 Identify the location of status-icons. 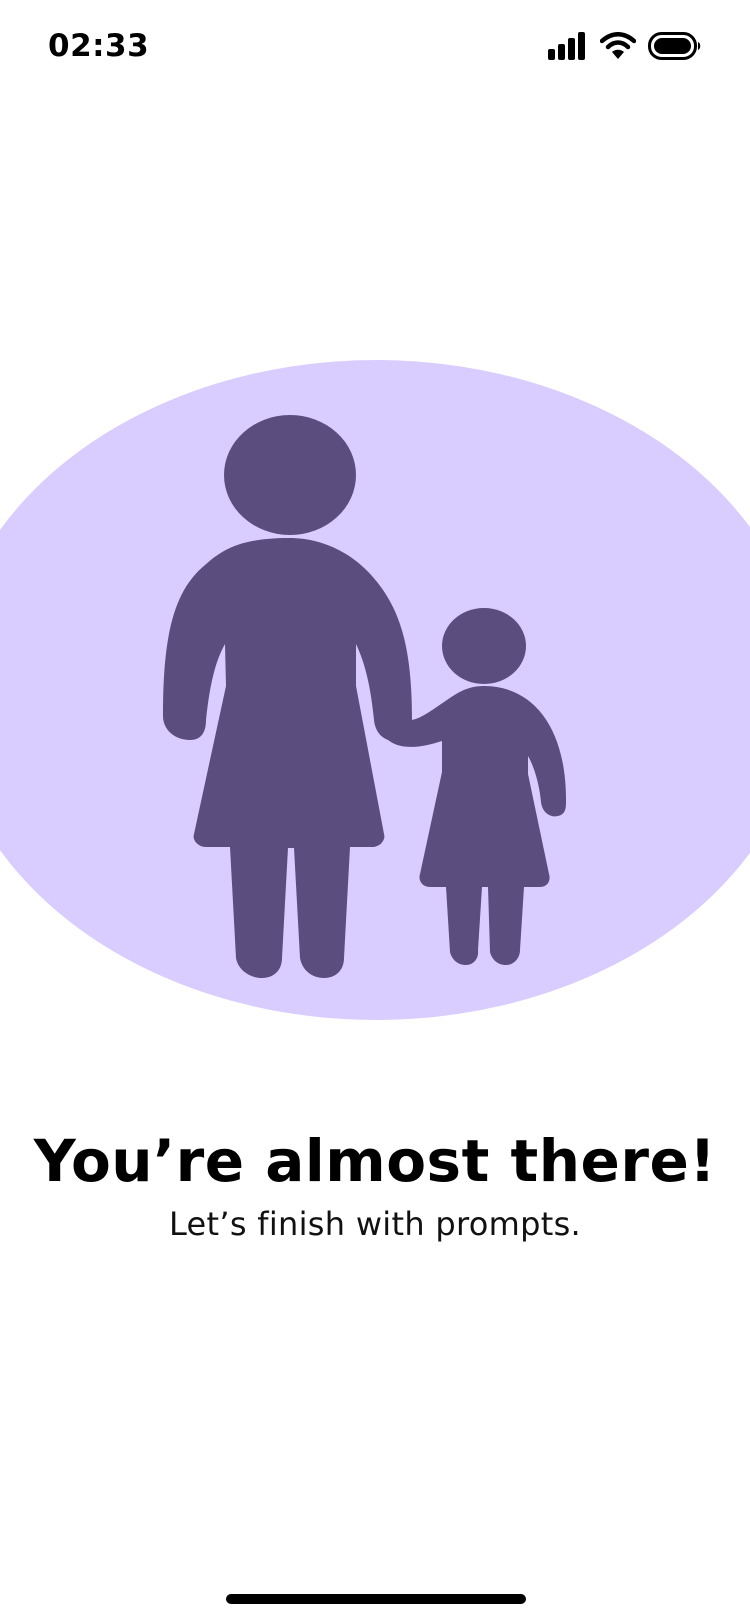
(625, 48).